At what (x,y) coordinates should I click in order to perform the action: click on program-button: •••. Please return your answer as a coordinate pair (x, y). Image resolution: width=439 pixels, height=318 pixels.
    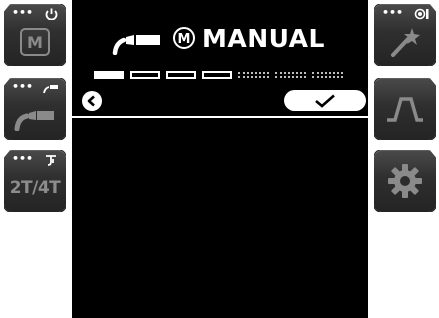
    Looking at the image, I should click on (405, 35).